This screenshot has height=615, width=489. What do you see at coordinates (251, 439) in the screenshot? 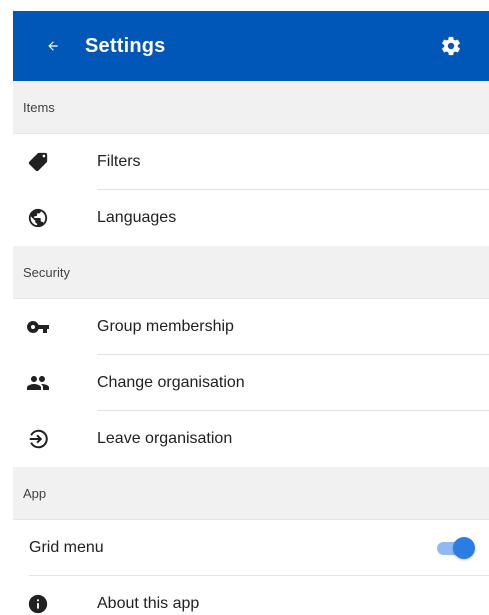
I see `settings-item-leave-organisation: Leave organisation` at bounding box center [251, 439].